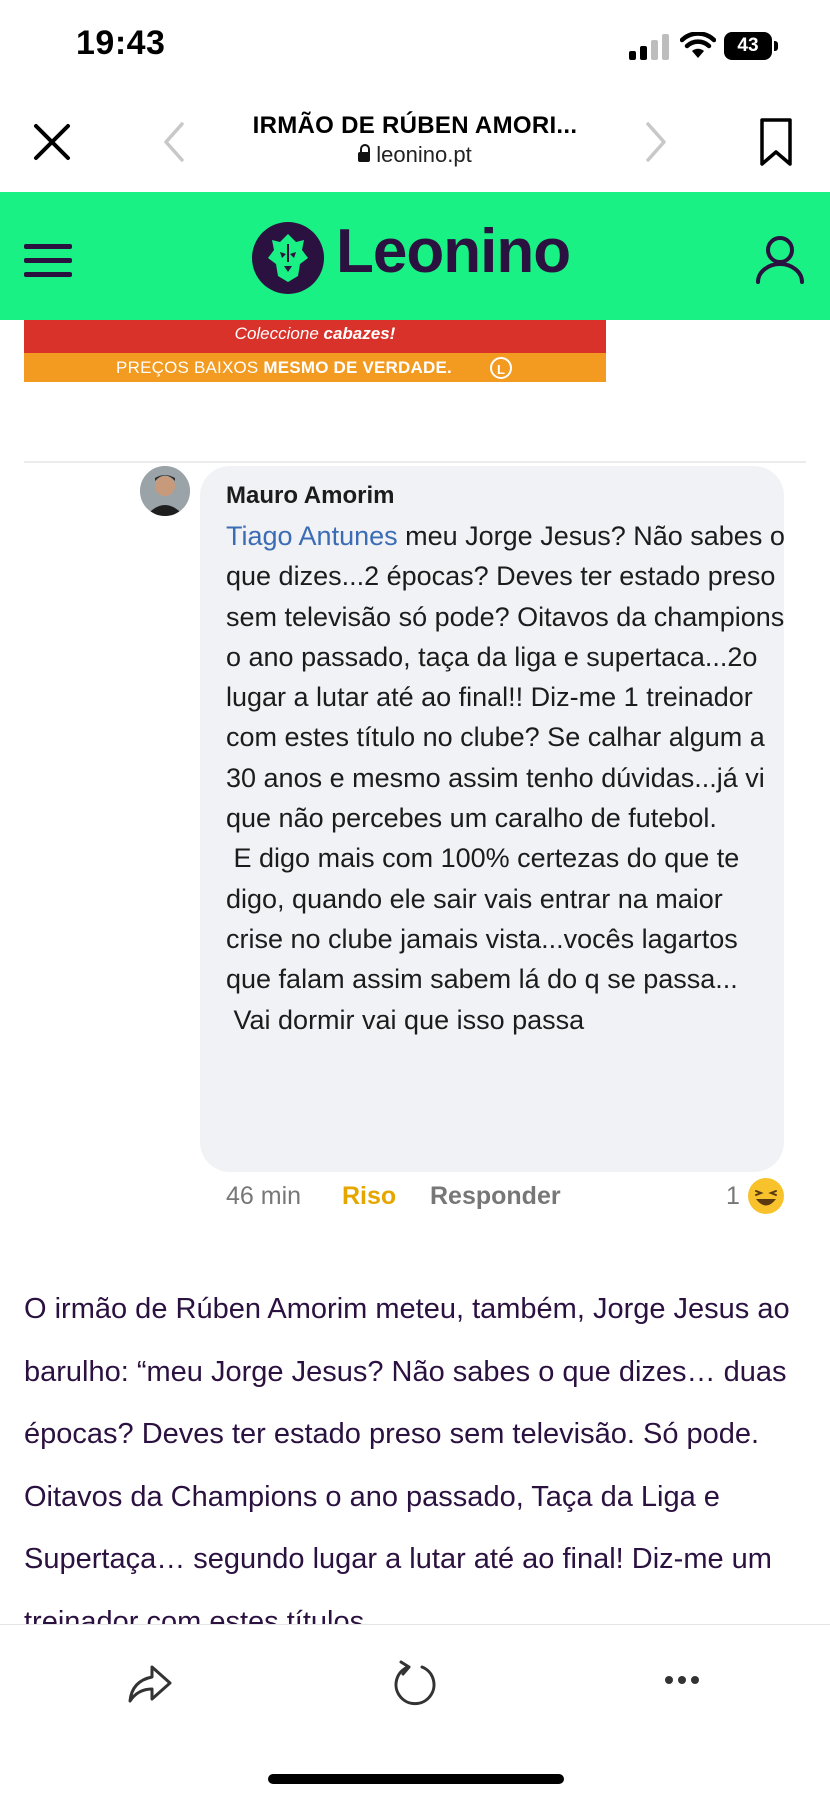  What do you see at coordinates (415, 462) in the screenshot?
I see `divider` at bounding box center [415, 462].